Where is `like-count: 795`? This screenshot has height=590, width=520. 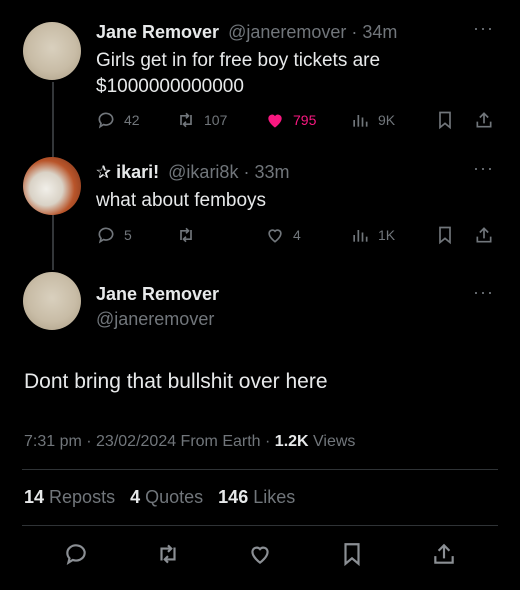
like-count: 795 is located at coordinates (305, 120).